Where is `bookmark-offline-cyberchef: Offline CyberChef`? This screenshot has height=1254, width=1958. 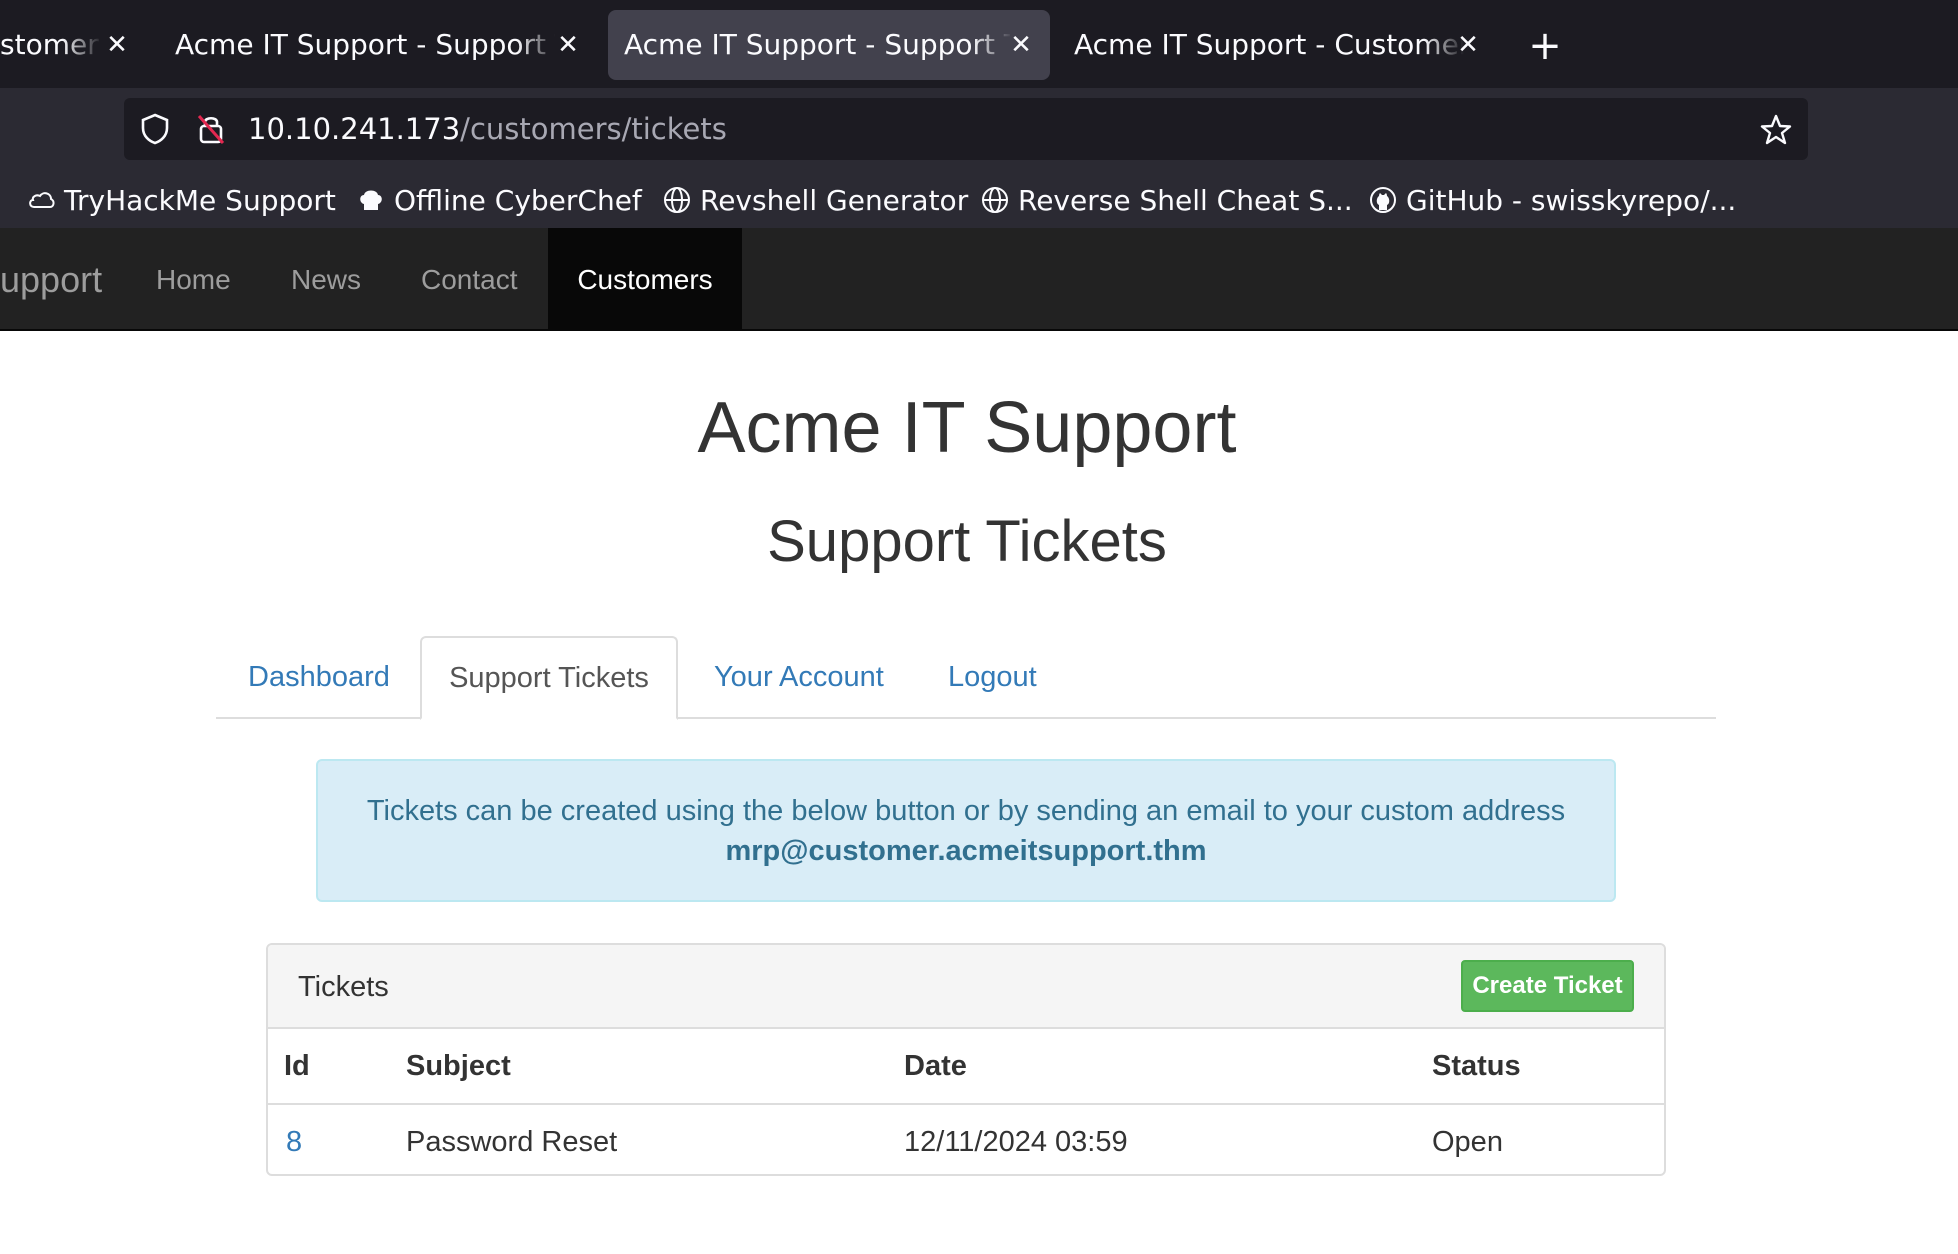 bookmark-offline-cyberchef: Offline CyberChef is located at coordinates (499, 200).